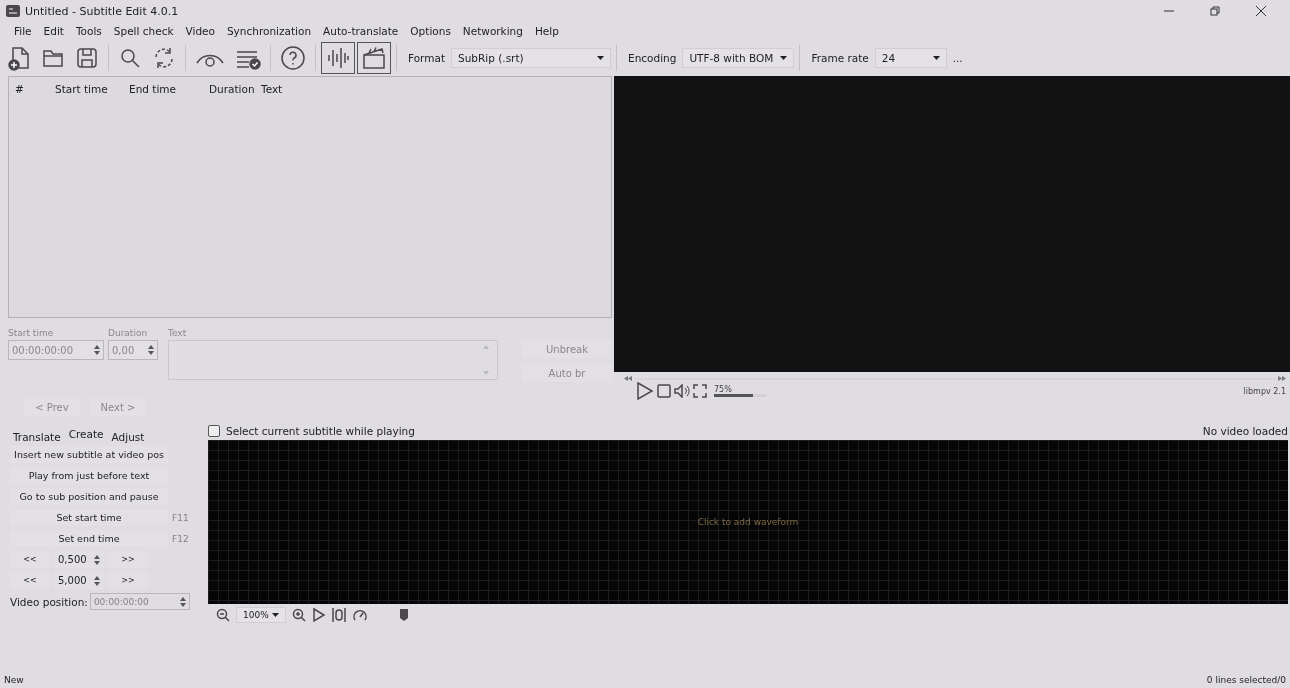  What do you see at coordinates (13, 11) in the screenshot?
I see `app-icon` at bounding box center [13, 11].